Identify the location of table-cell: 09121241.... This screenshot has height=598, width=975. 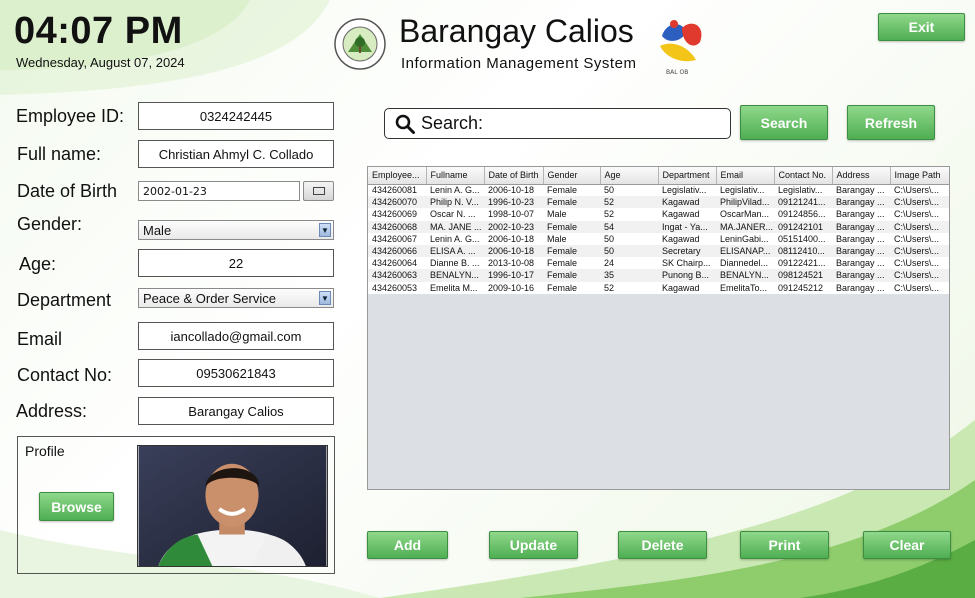
(803, 202).